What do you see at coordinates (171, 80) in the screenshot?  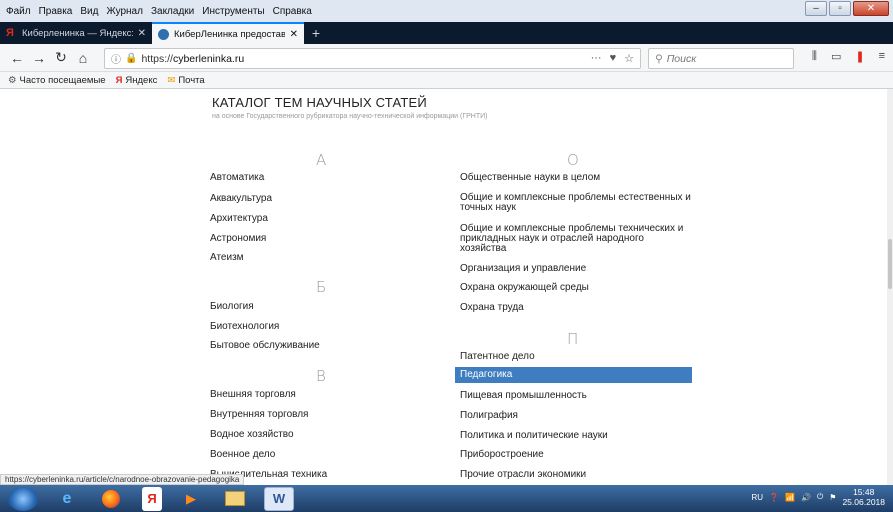 I see `mail-icon: ✉` at bounding box center [171, 80].